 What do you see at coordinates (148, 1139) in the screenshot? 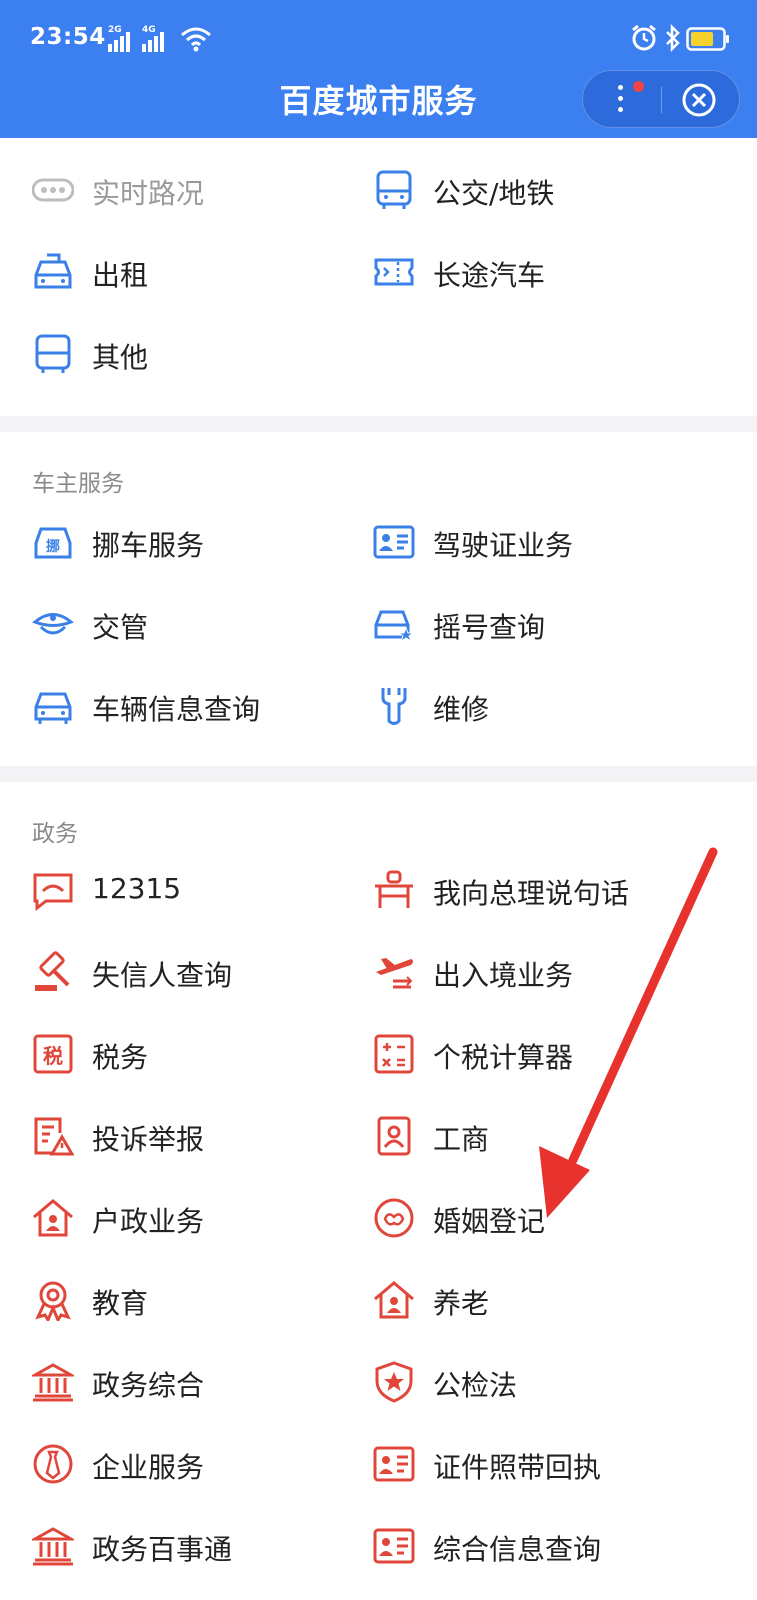
I see `service-label: 投诉举报` at bounding box center [148, 1139].